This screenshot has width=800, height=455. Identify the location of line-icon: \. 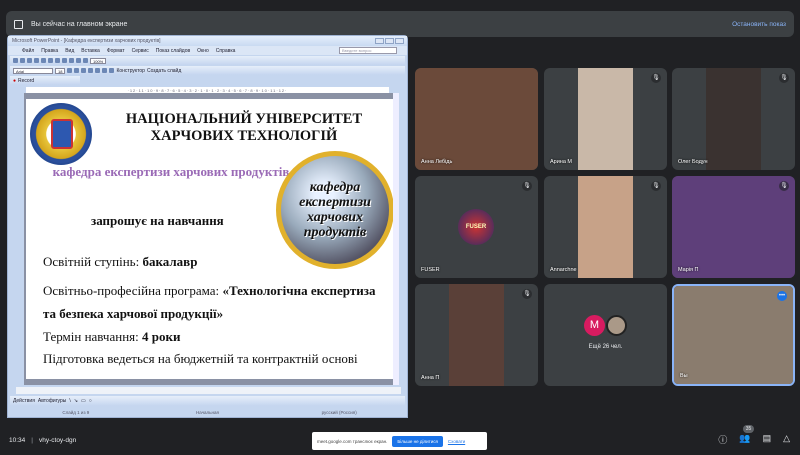
(69, 401).